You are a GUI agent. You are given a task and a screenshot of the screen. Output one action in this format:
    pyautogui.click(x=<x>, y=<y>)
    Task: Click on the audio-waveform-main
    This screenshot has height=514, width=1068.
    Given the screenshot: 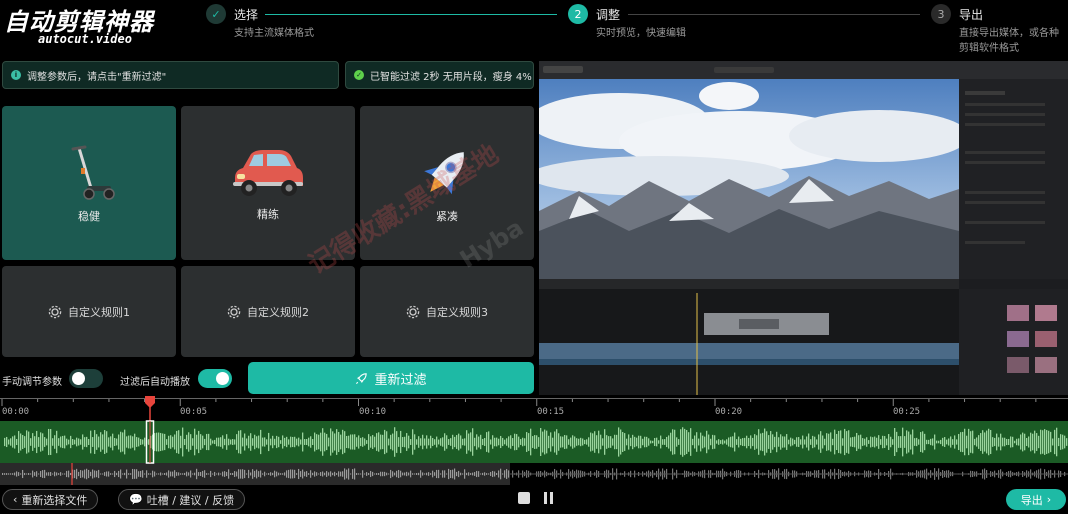 What is the action you would take?
    pyautogui.click(x=534, y=442)
    